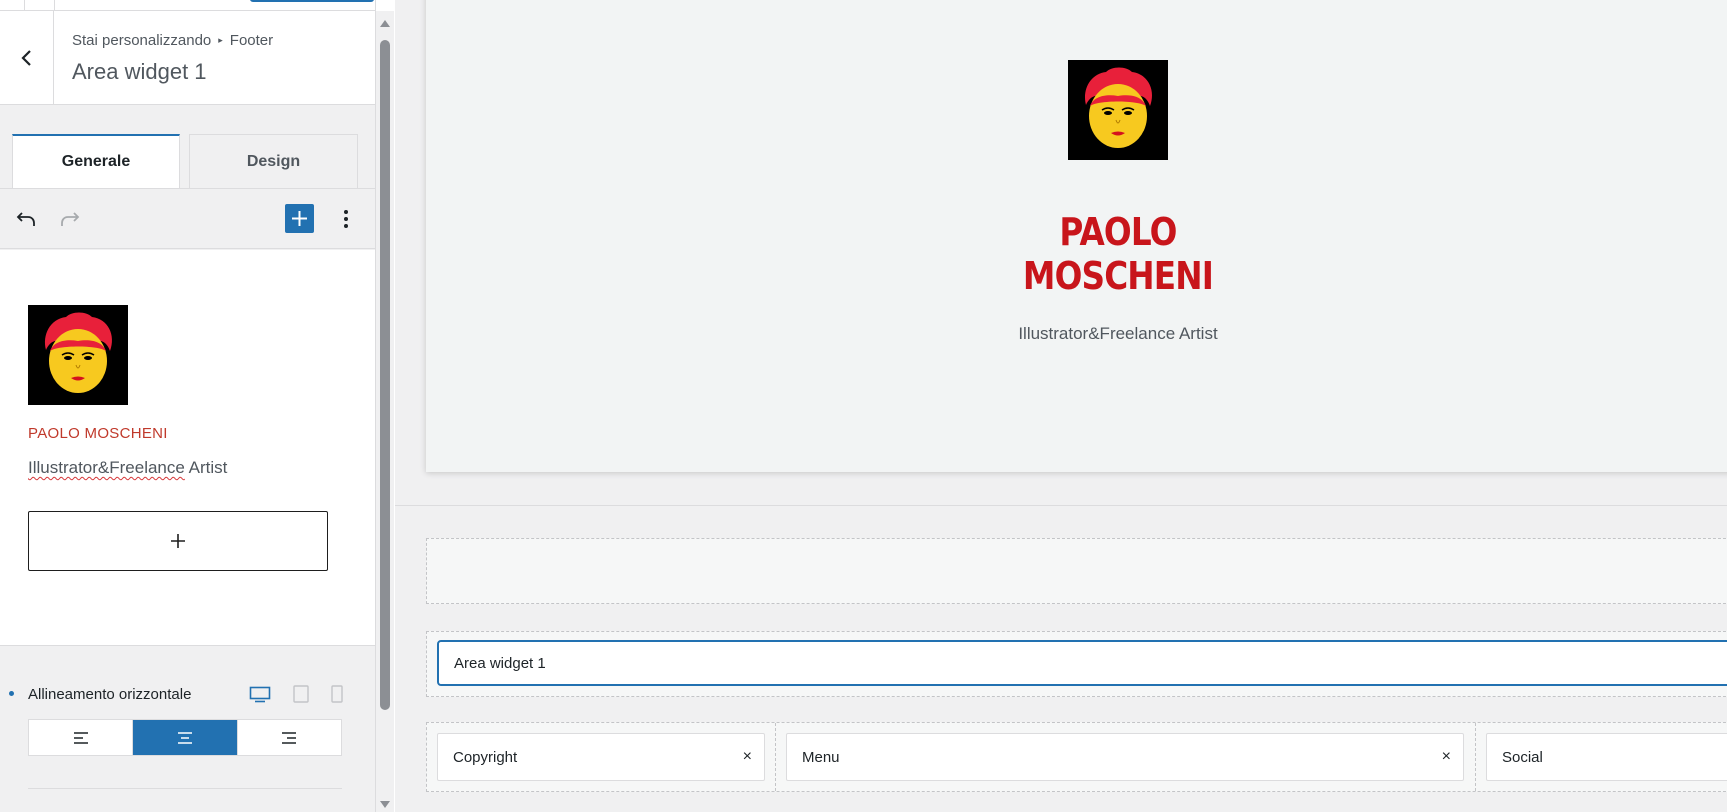 This screenshot has width=1727, height=812. Describe the element at coordinates (273, 161) in the screenshot. I see `tab-design: Design` at that location.